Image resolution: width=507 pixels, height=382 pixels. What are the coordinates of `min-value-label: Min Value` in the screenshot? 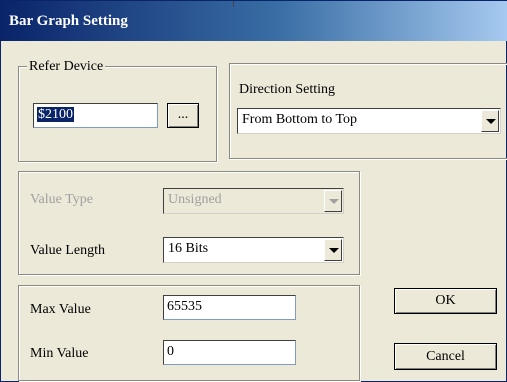 It's located at (59, 353).